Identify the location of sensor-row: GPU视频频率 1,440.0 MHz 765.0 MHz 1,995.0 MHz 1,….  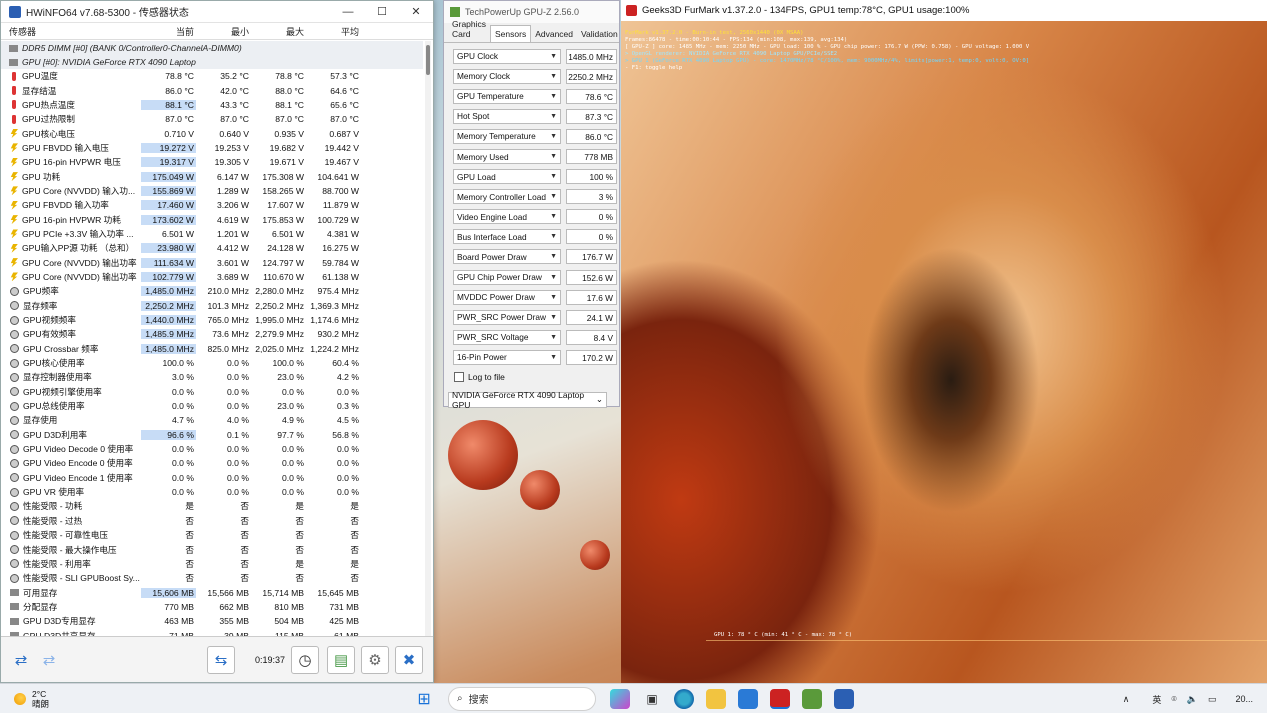
(212, 320).